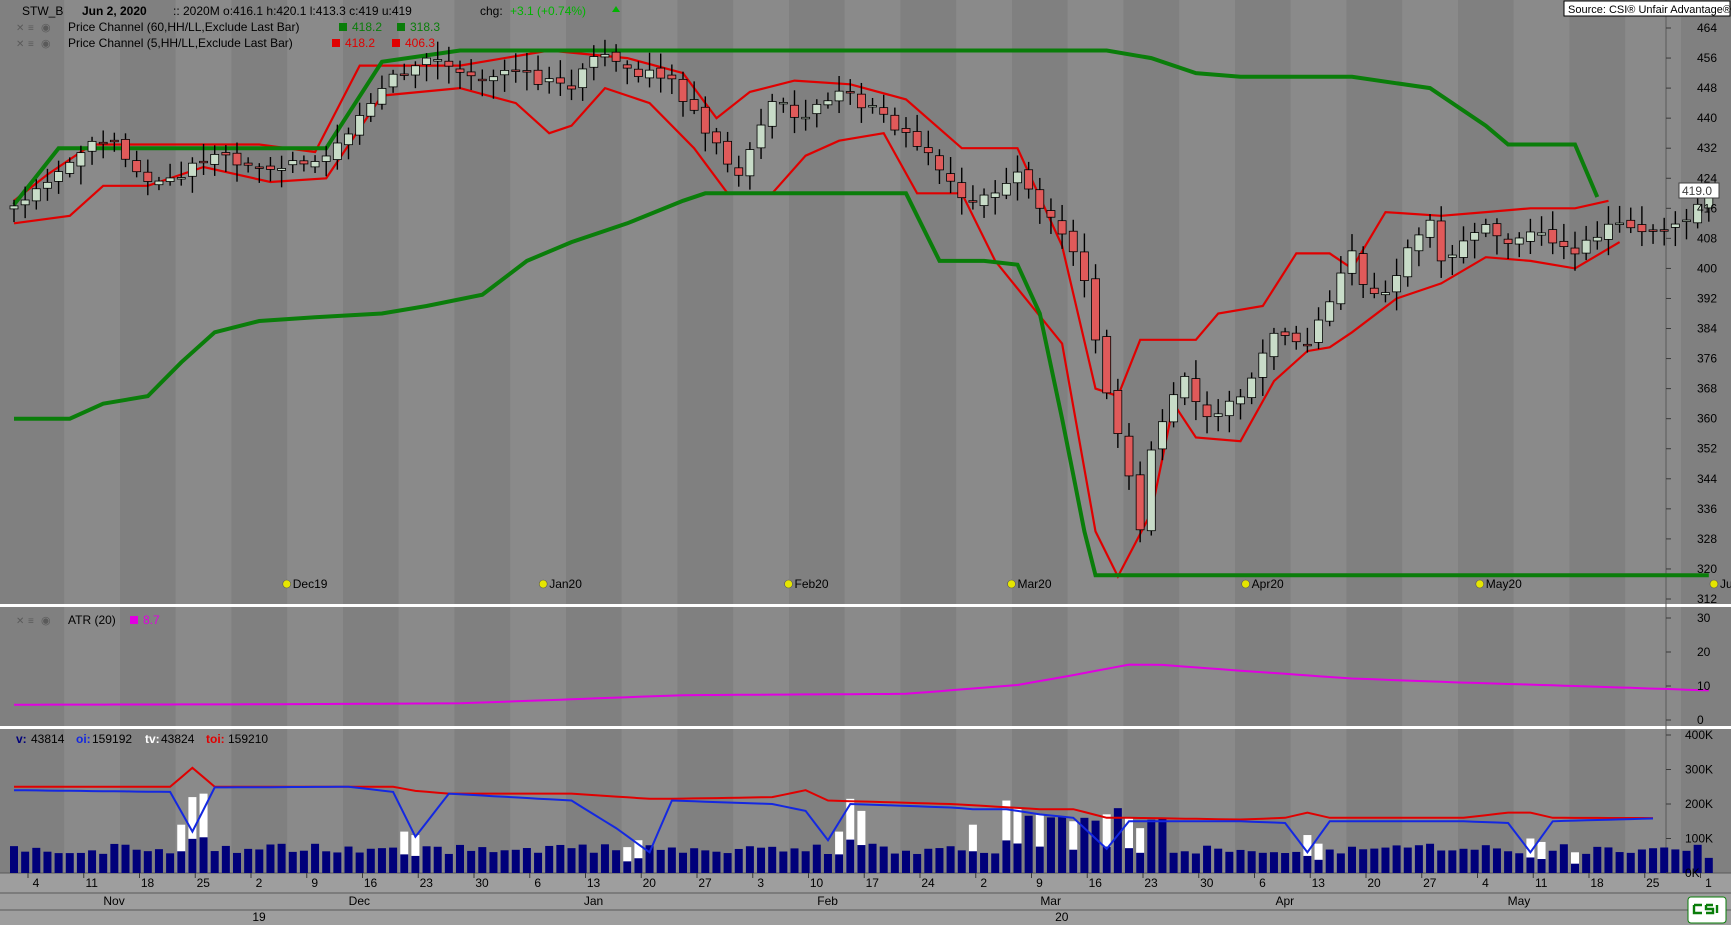 The height and width of the screenshot is (925, 1731). What do you see at coordinates (760, 883) in the screenshot?
I see `day-tick-label: 3` at bounding box center [760, 883].